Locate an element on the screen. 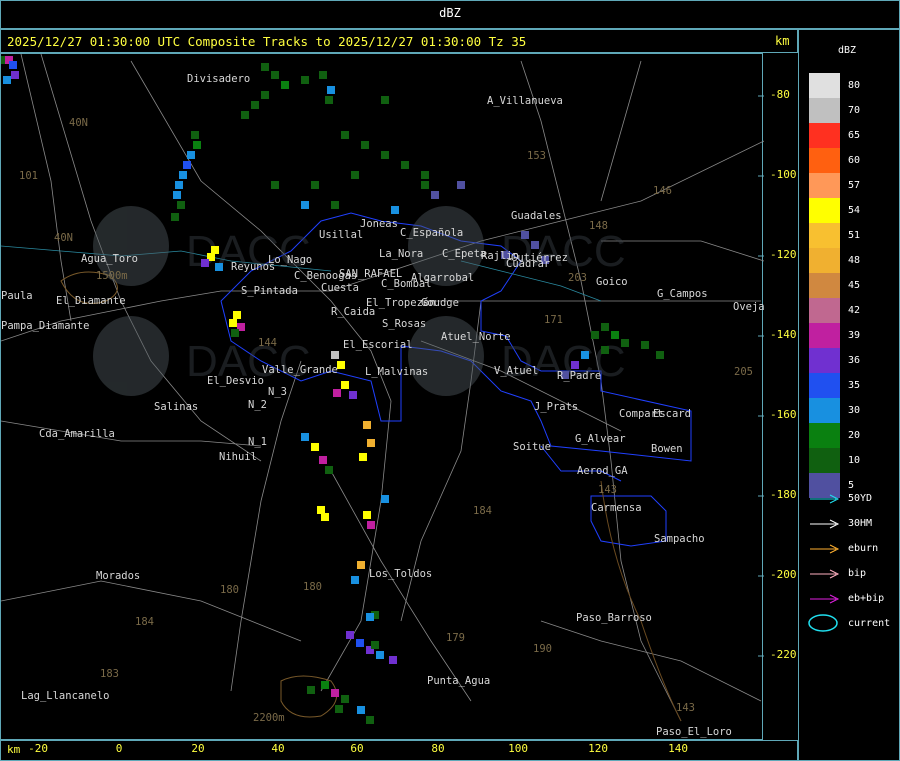 The image size is (900, 761). place-label: Joneas is located at coordinates (379, 224).